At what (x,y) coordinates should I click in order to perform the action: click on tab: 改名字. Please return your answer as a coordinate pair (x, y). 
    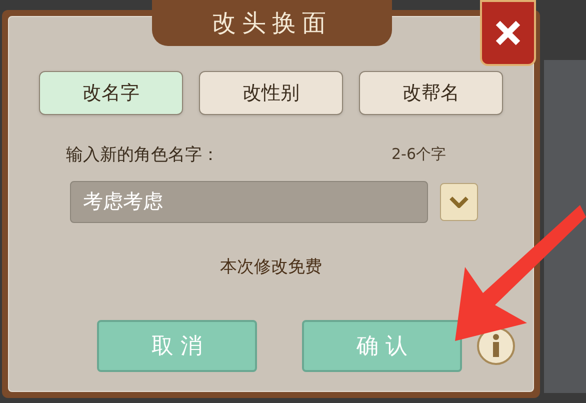
    Looking at the image, I should click on (111, 93).